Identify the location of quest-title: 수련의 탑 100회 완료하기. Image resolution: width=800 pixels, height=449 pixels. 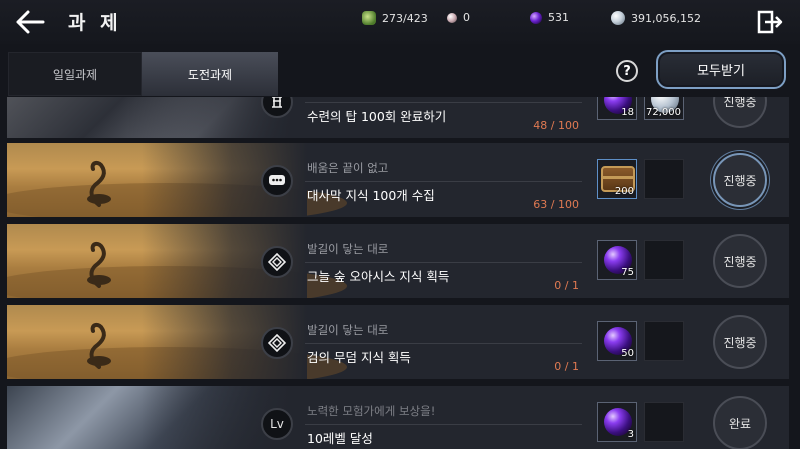
(377, 116).